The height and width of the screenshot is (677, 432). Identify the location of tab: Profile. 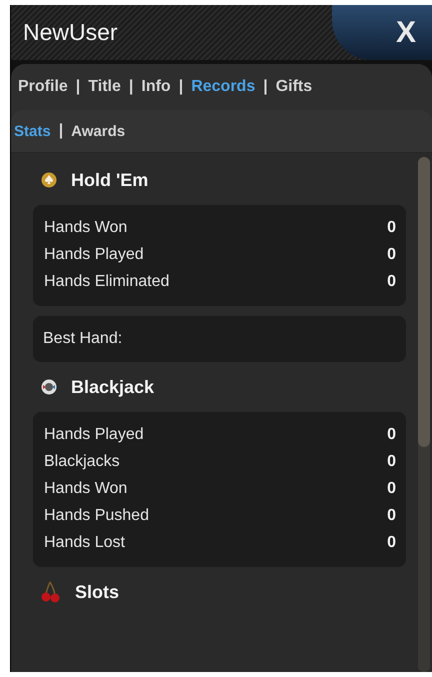
(43, 87).